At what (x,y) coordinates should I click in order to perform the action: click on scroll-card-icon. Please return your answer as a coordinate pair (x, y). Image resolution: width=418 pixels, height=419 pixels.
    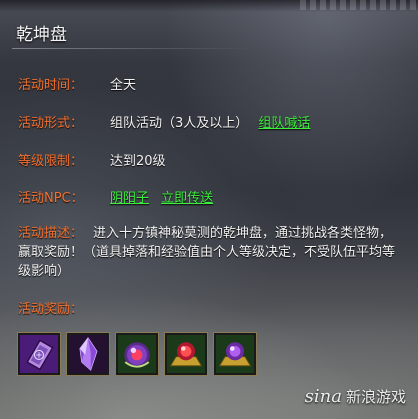
    Looking at the image, I should click on (39, 354).